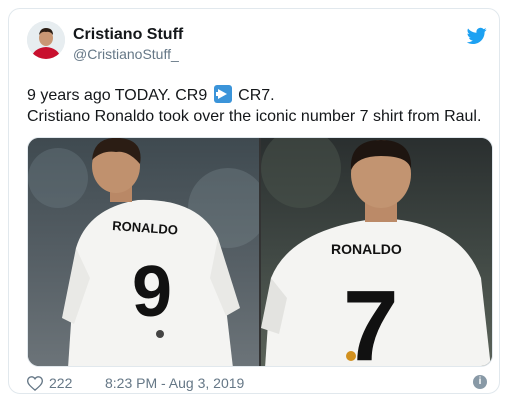 The image size is (508, 400). What do you see at coordinates (174, 383) in the screenshot?
I see `tweet-timestamp: 8:23 PM - Aug 3, 2019` at bounding box center [174, 383].